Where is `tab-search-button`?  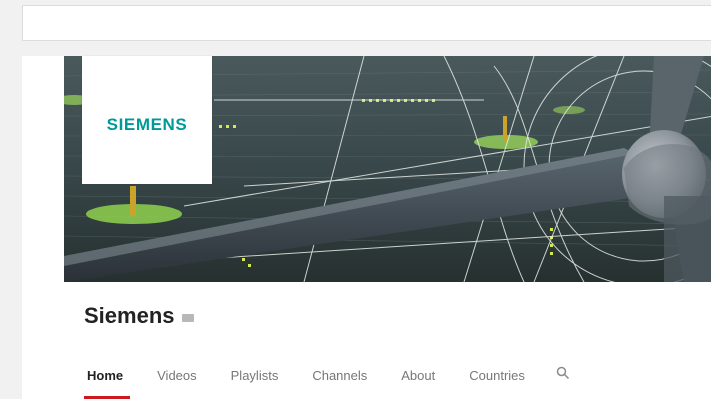 tab-search-button is located at coordinates (562, 379).